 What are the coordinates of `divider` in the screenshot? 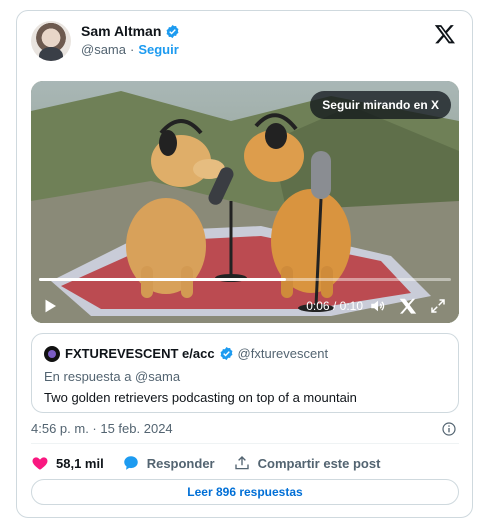 It's located at (245, 443).